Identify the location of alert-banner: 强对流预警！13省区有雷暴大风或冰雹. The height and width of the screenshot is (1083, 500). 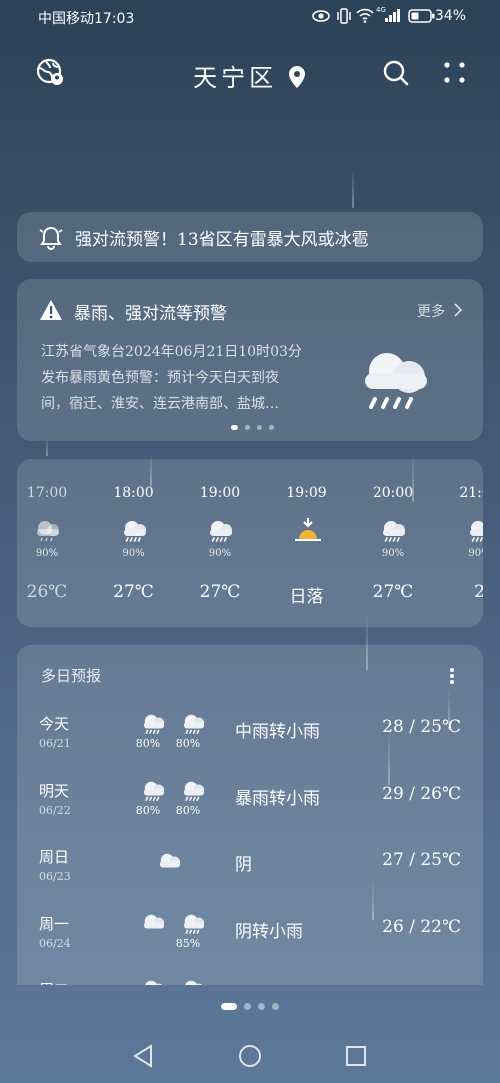
(250, 237).